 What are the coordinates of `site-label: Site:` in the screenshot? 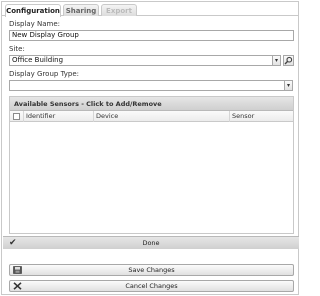 It's located at (17, 49).